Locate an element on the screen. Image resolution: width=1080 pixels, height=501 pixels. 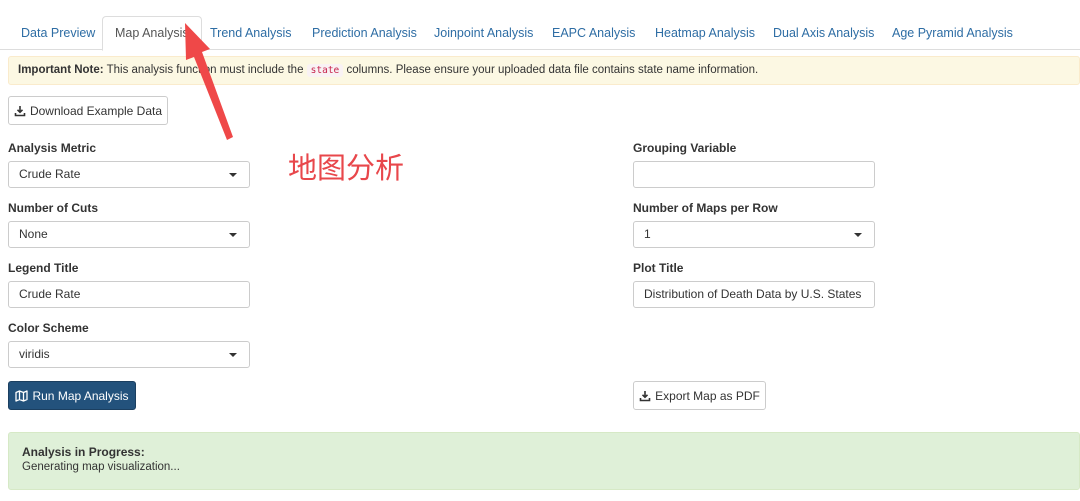
analysis-metric-label: Analysis Metric is located at coordinates (52, 148).